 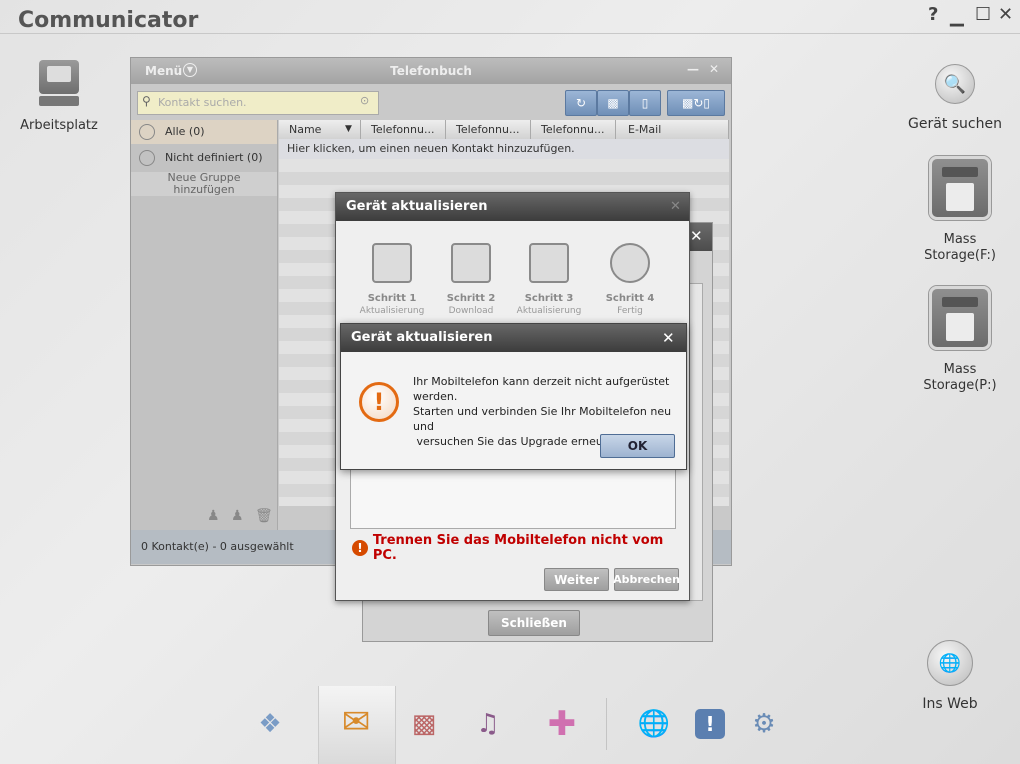 I want to click on checklist-icon, so click(x=392, y=263).